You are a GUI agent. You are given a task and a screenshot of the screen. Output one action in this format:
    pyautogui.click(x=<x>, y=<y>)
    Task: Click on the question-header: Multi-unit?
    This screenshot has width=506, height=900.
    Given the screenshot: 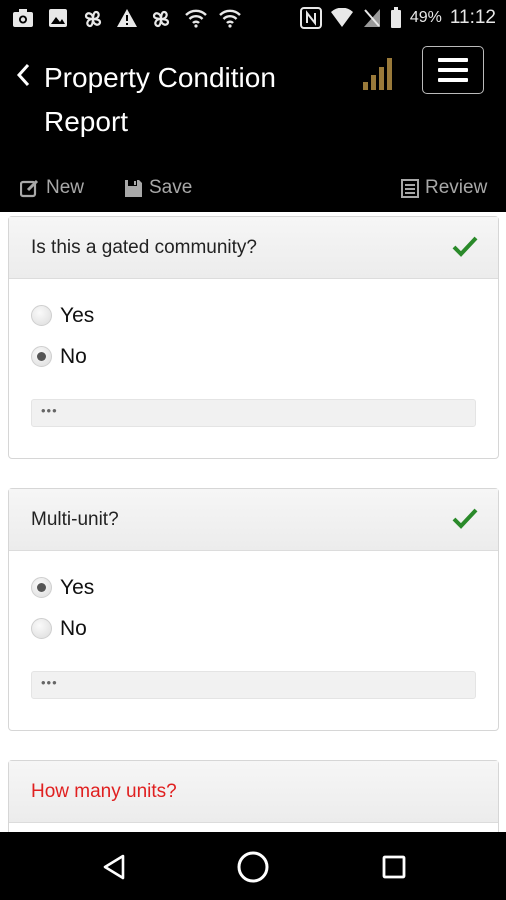 What is the action you would take?
    pyautogui.click(x=253, y=520)
    